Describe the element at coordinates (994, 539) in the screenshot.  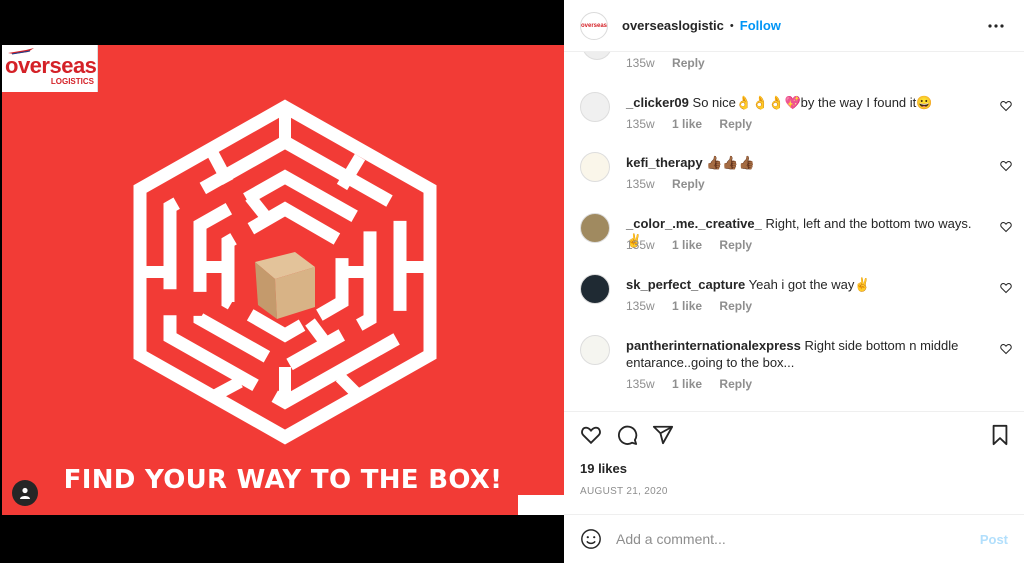
I see `post-comment-button: Post` at that location.